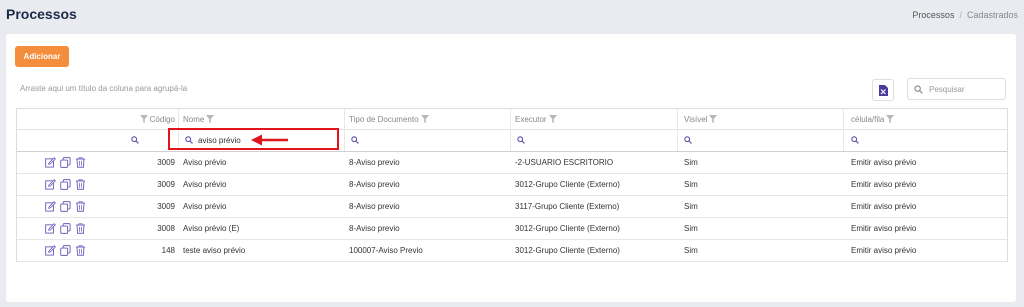 This screenshot has height=307, width=1024. I want to click on column-header-celula-fila: célula/fila, so click(925, 119).